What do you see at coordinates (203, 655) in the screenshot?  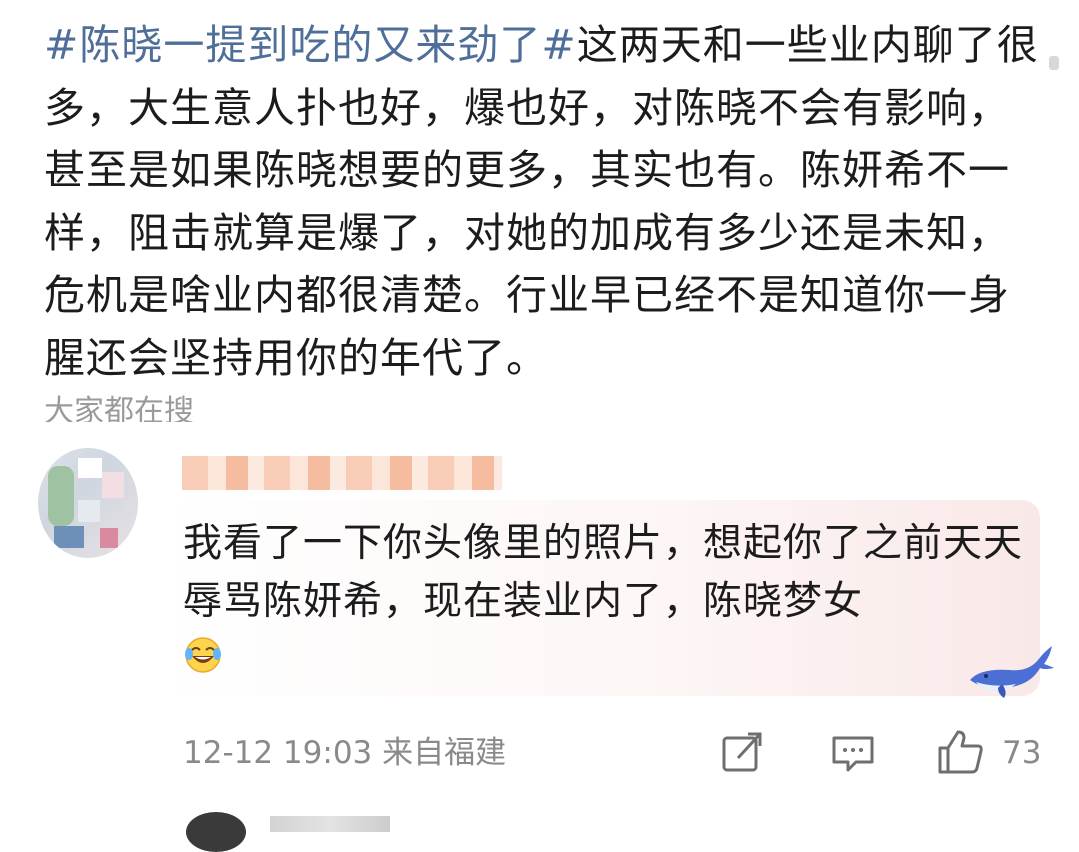 I see `laughing-crying-emoji-icon` at bounding box center [203, 655].